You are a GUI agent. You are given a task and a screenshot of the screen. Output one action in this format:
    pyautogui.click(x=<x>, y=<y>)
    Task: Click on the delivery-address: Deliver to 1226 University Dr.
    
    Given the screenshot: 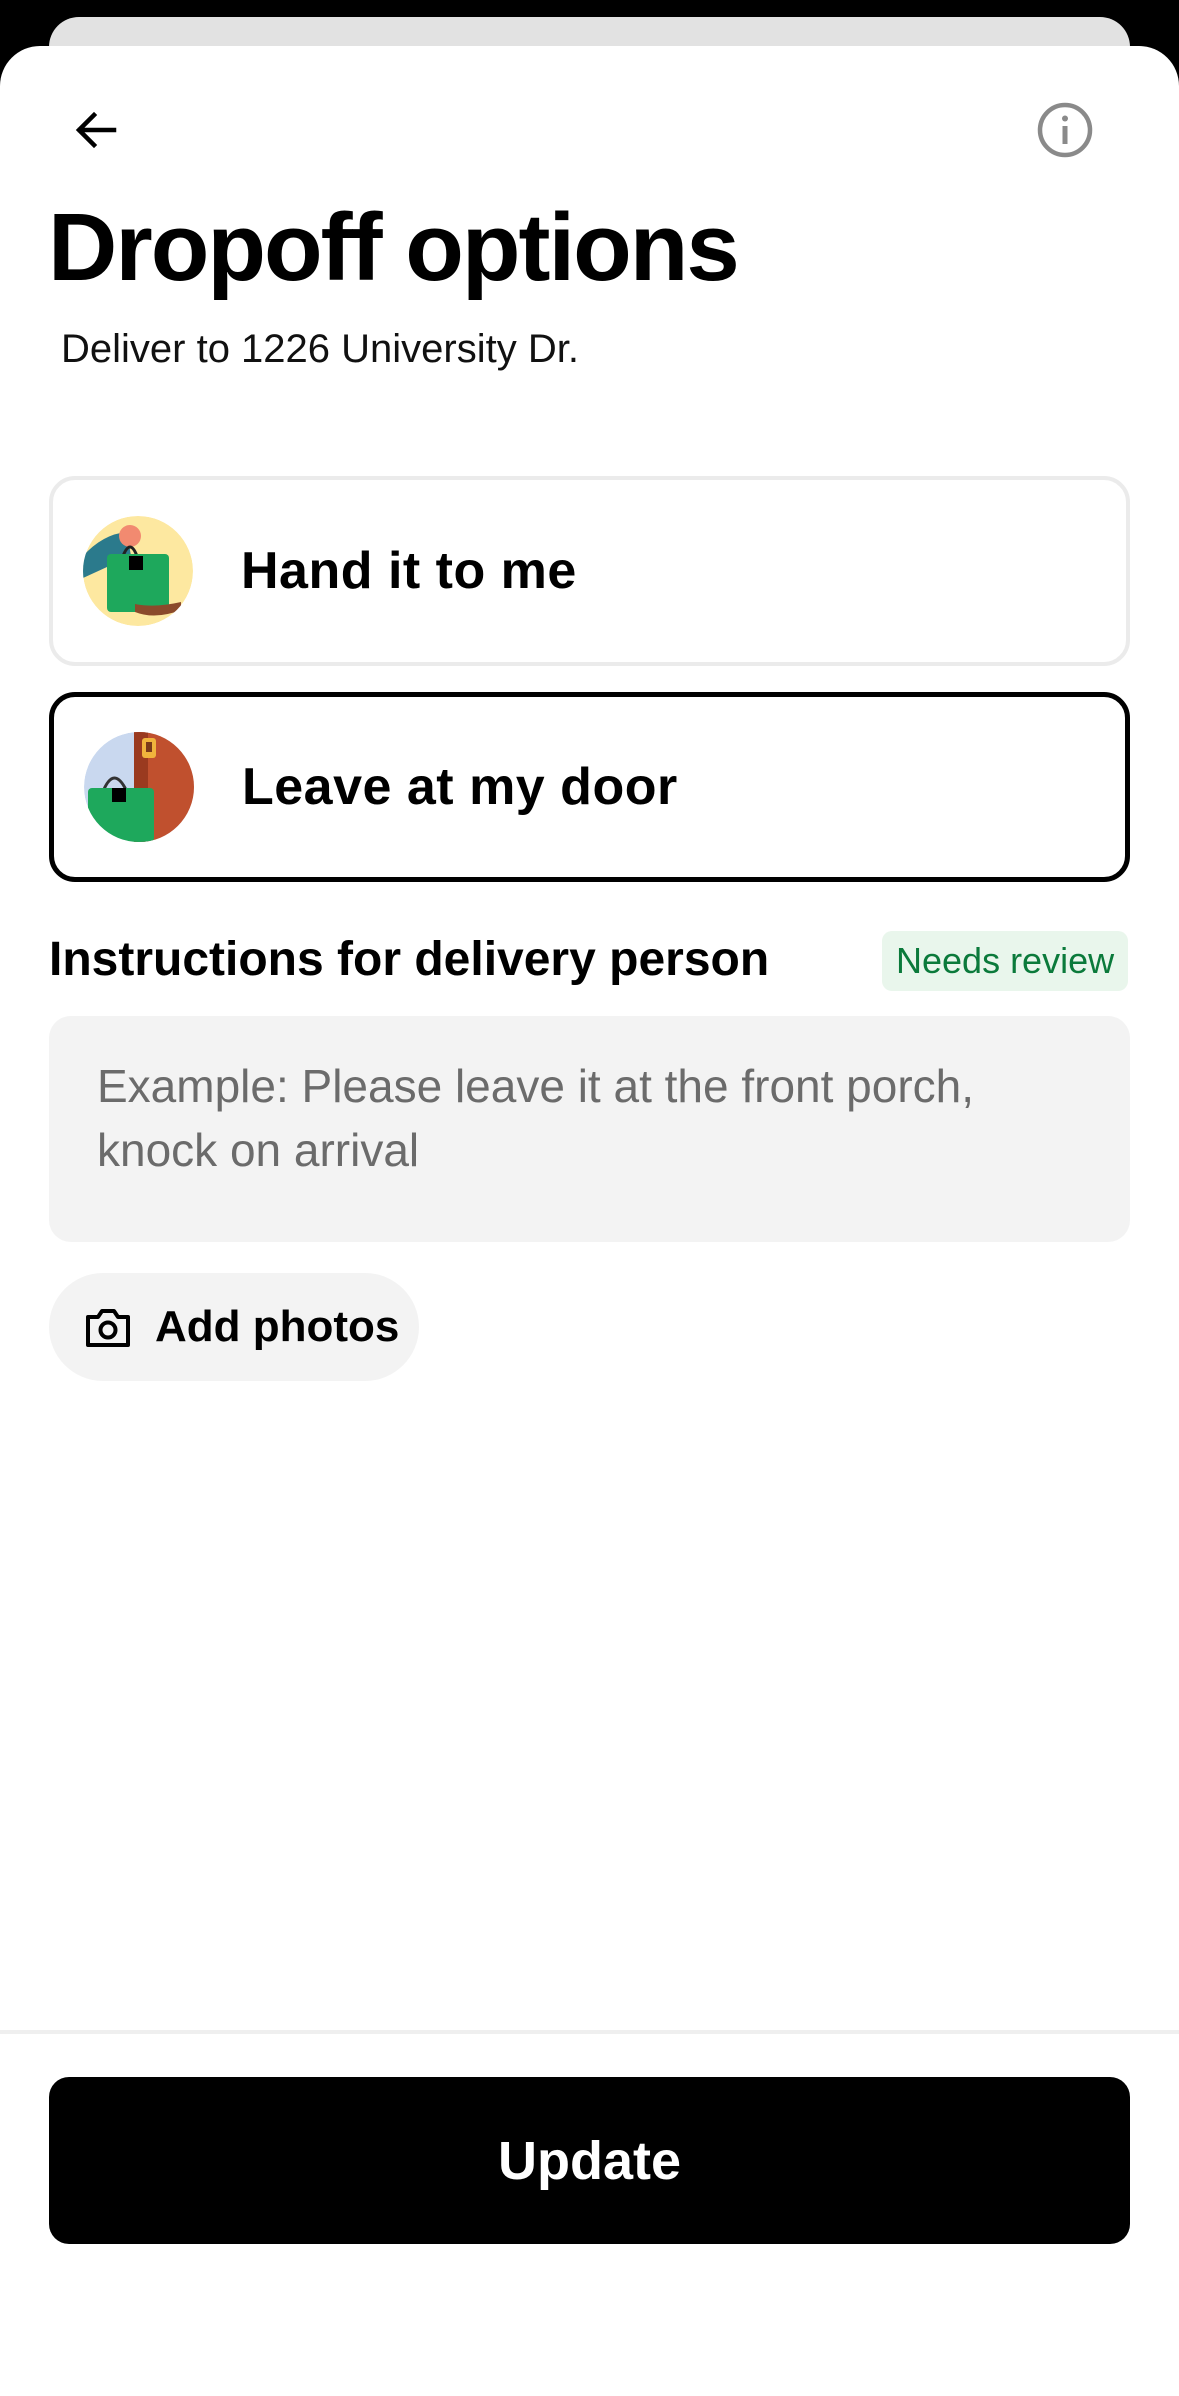 What is the action you would take?
    pyautogui.click(x=320, y=349)
    